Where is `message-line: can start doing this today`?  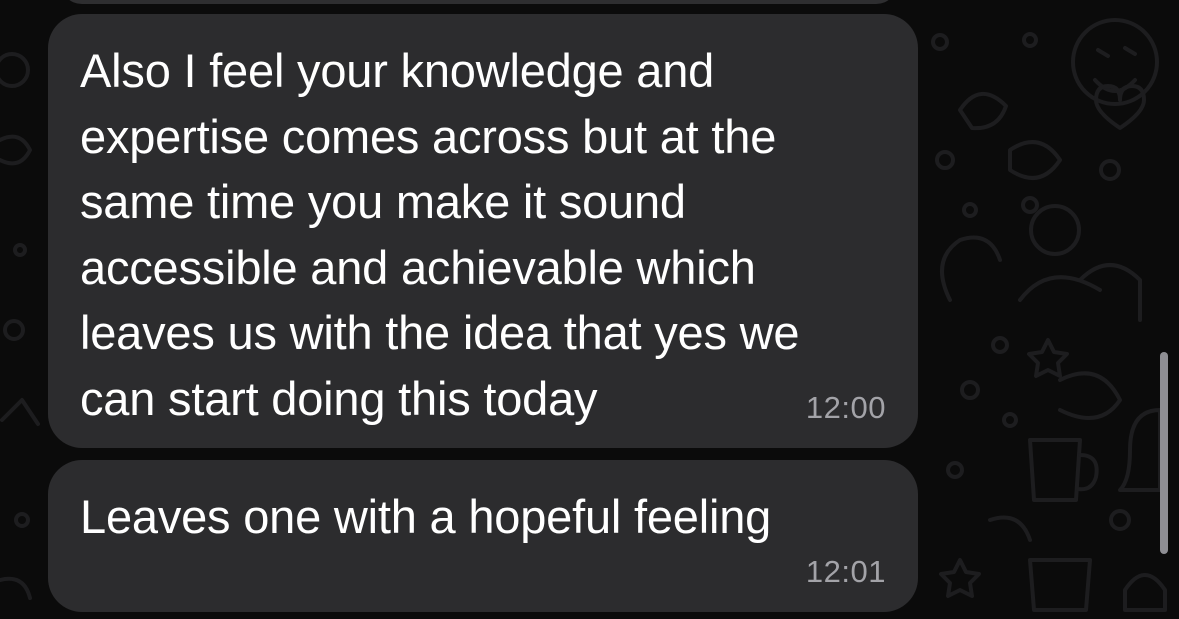
message-line: can start doing this today is located at coordinates (339, 398).